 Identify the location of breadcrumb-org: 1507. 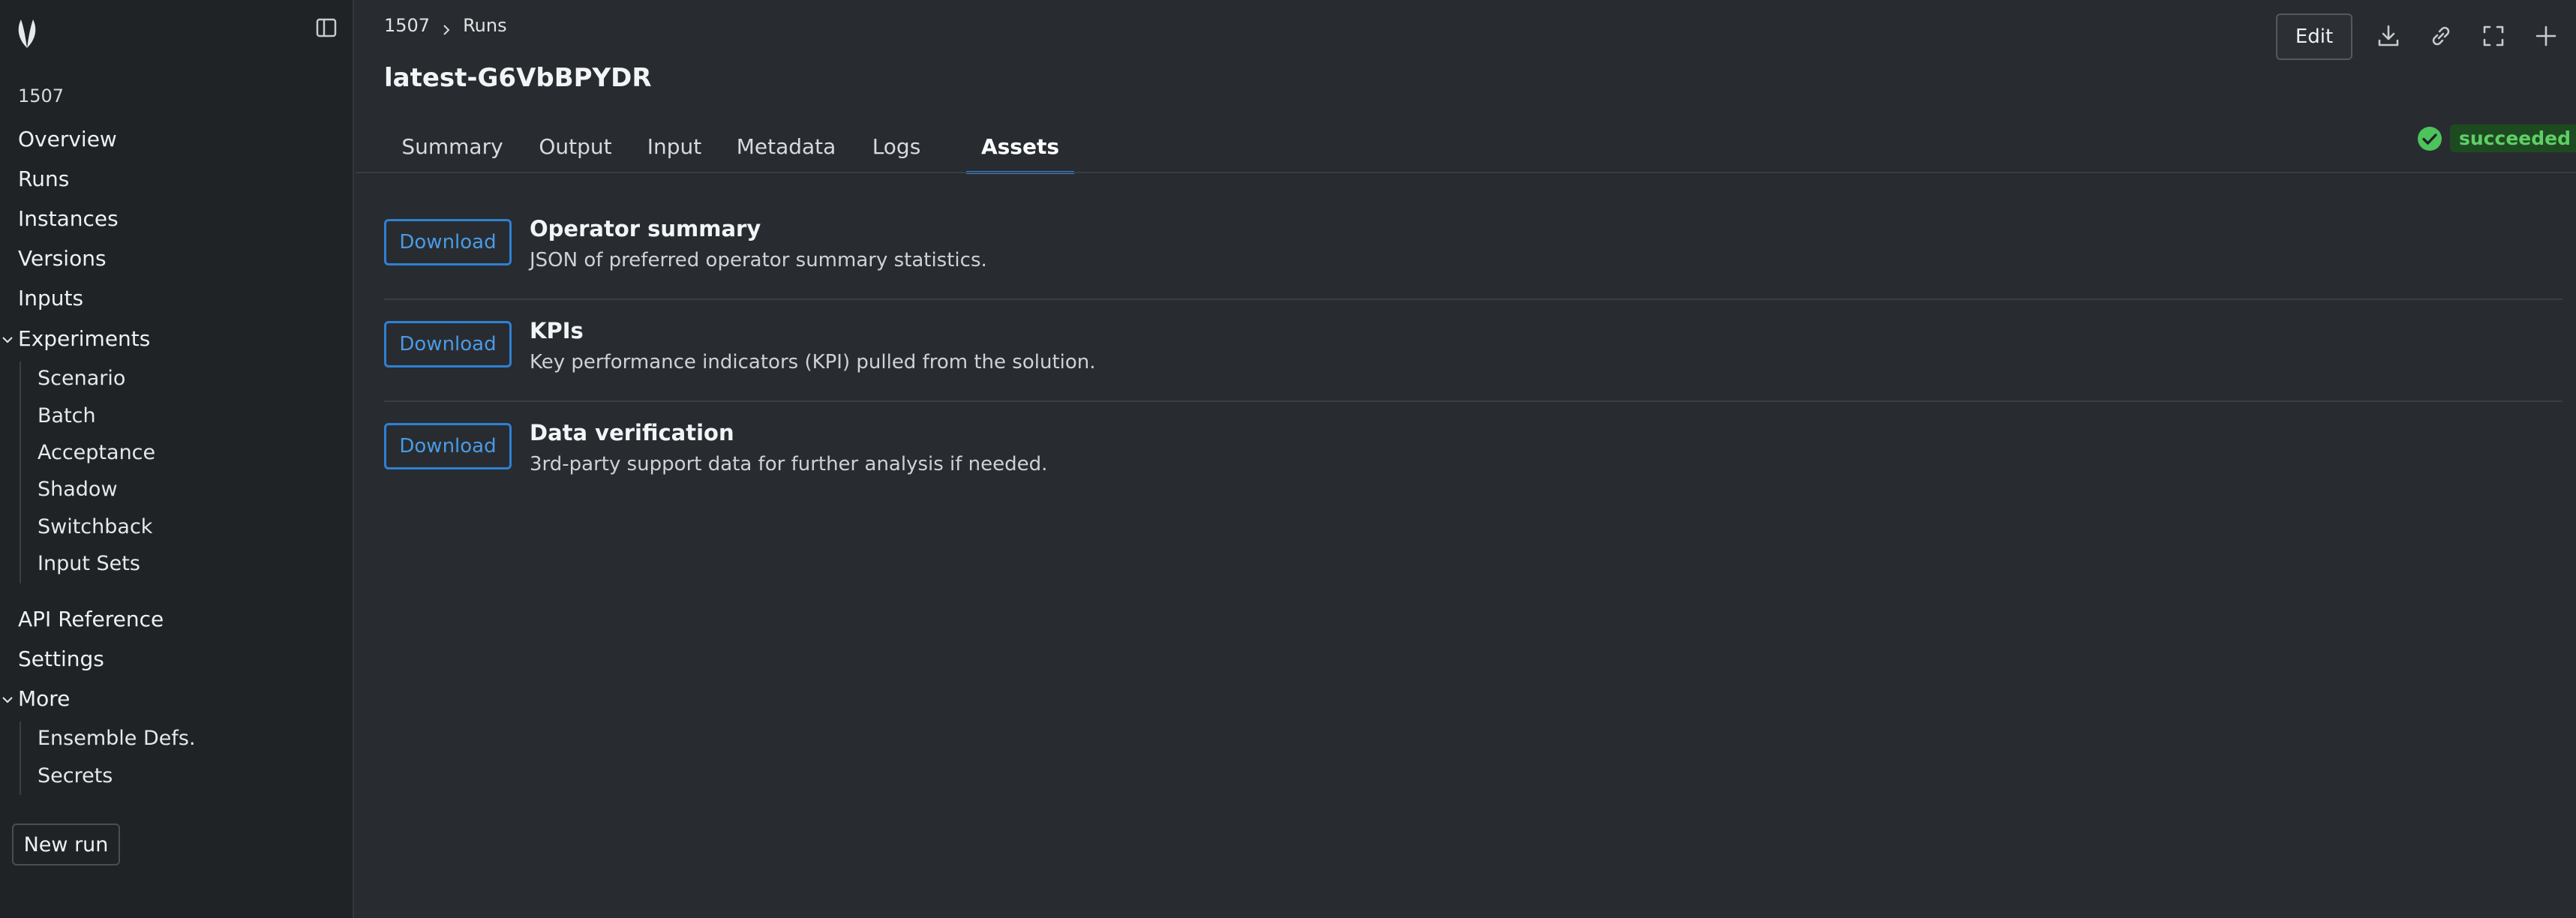
(407, 25).